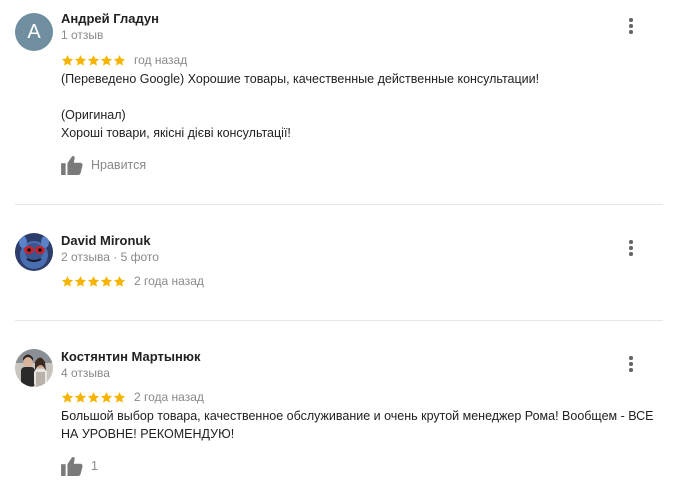 This screenshot has width=675, height=486. I want to click on rating-row: год назад, so click(124, 60).